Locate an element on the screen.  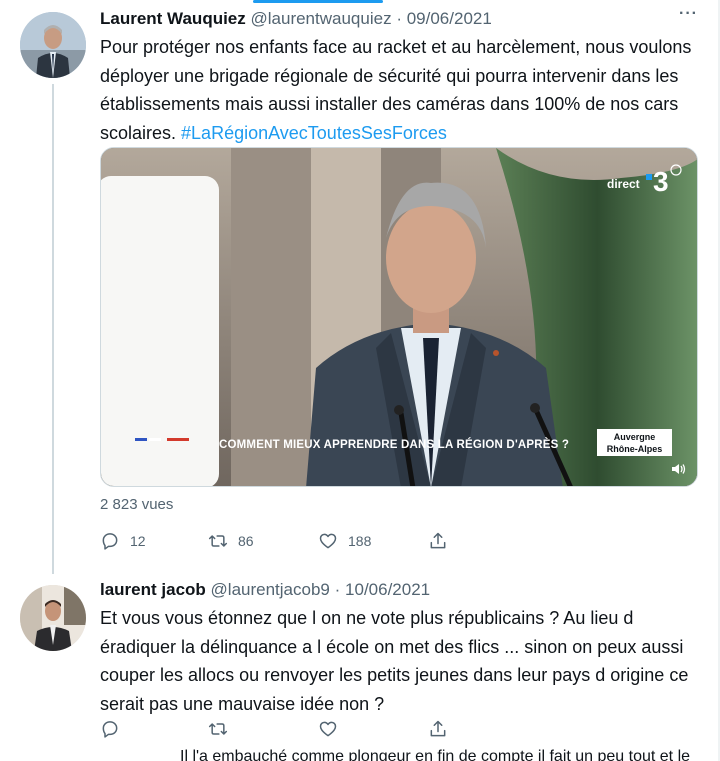
author-name: Laurent Wauquiez is located at coordinates (173, 18).